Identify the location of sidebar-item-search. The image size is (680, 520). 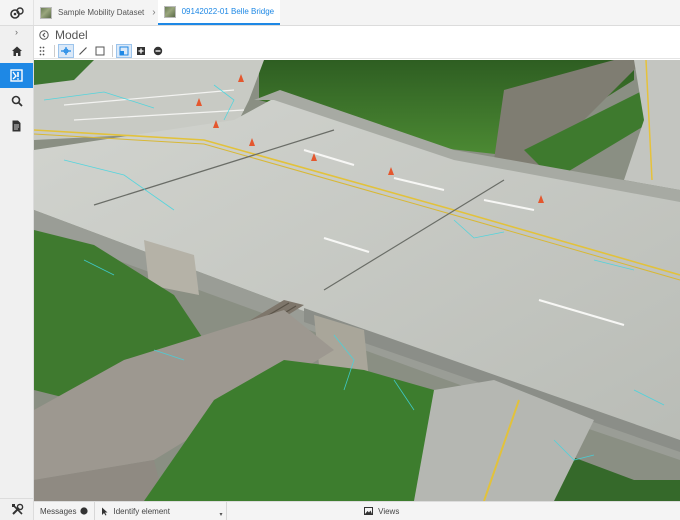
(16, 100).